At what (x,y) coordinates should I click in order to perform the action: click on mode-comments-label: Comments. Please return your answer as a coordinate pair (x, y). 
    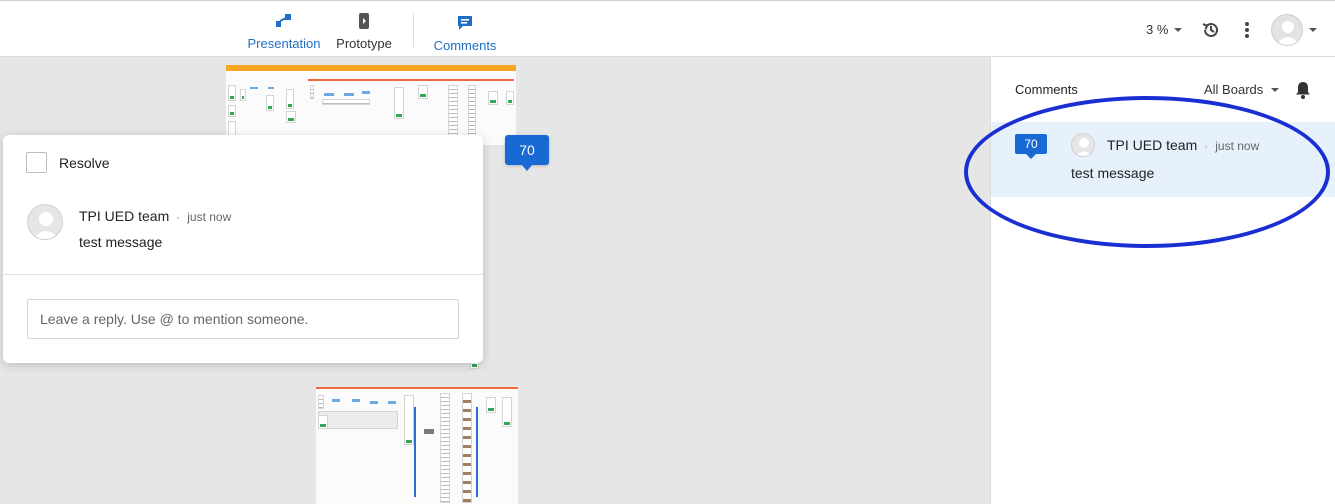
    Looking at the image, I should click on (465, 45).